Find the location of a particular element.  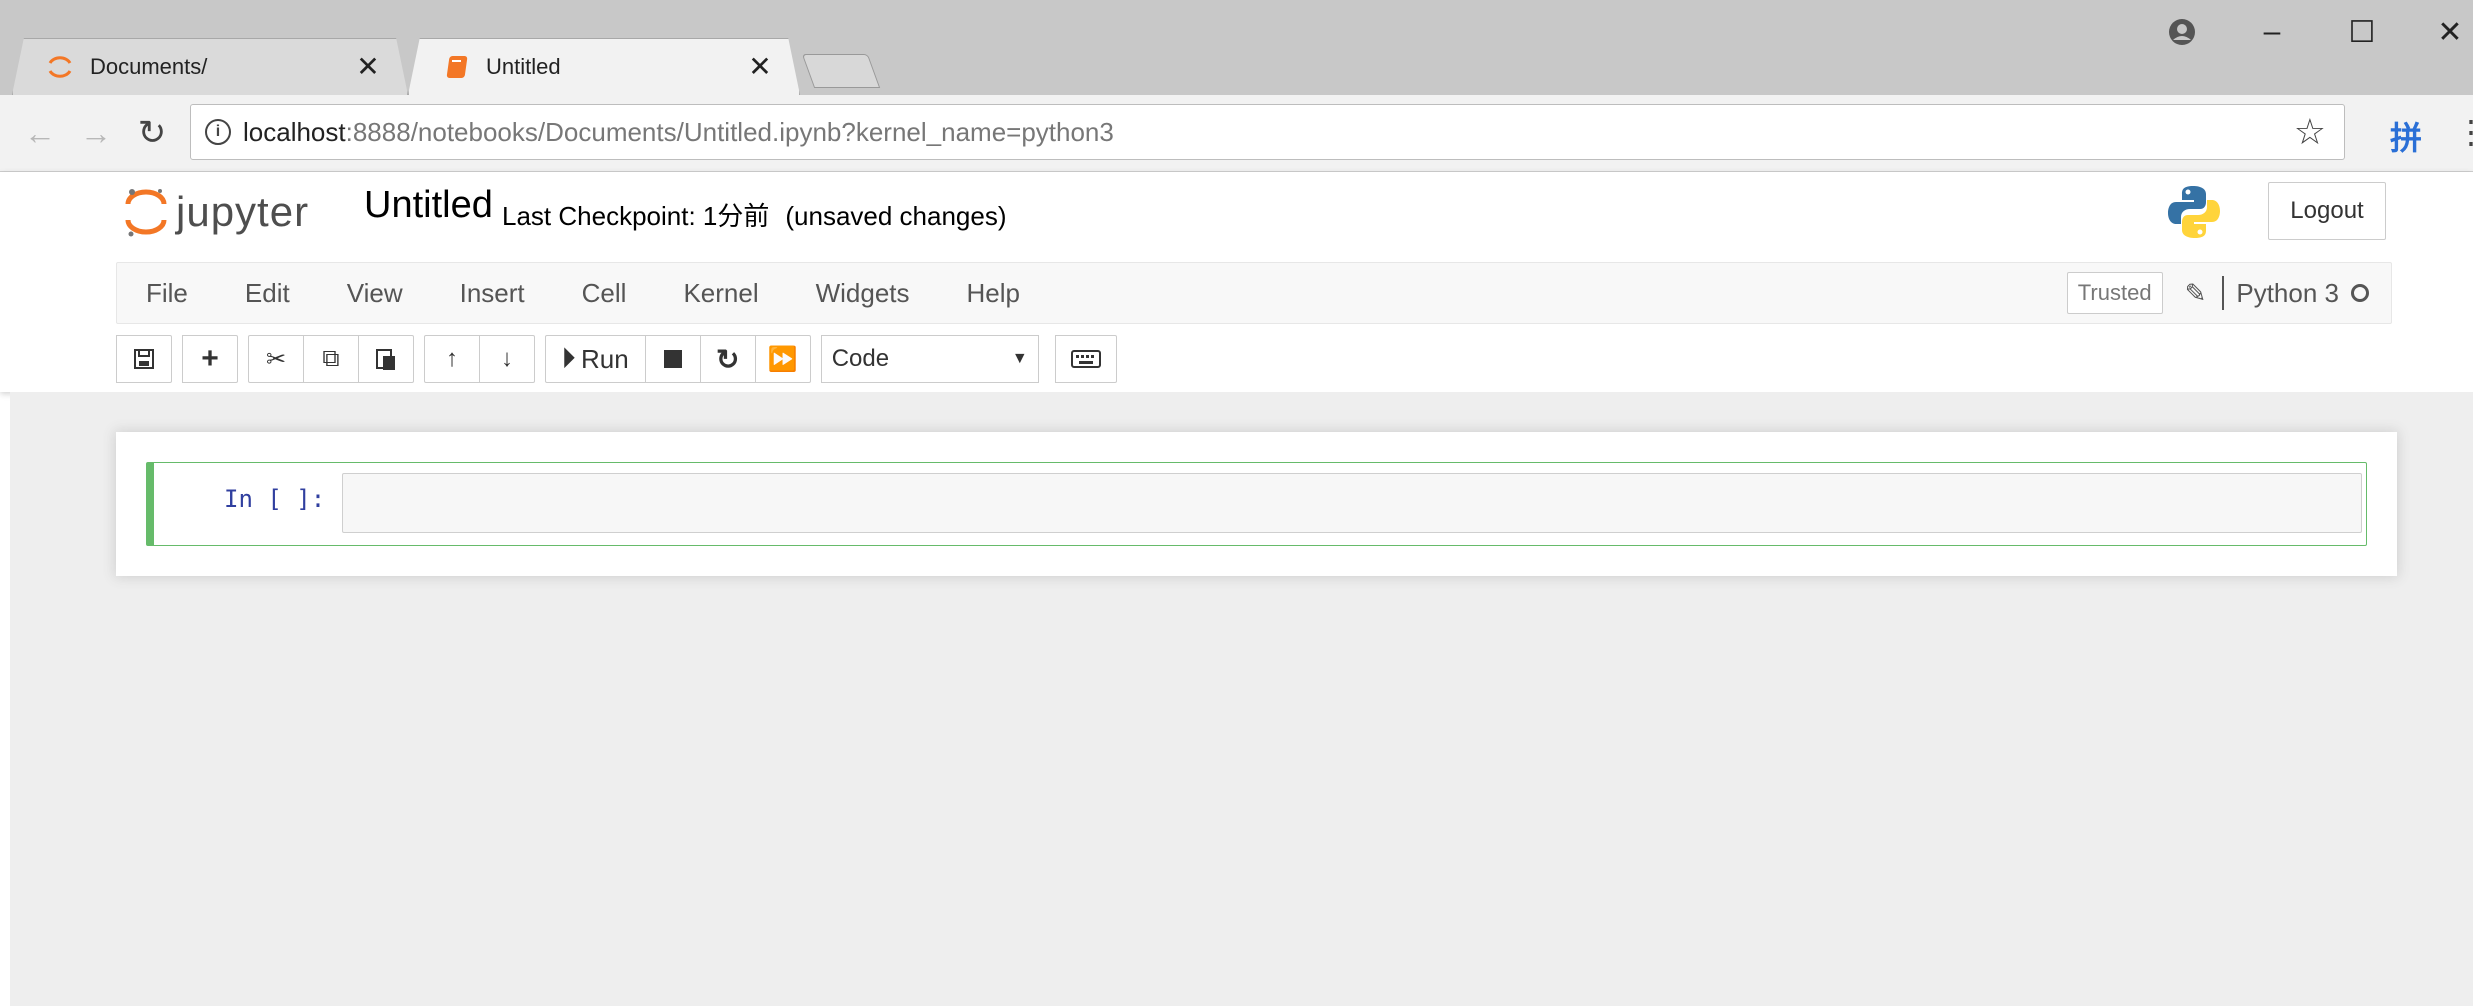

stop-icon is located at coordinates (672, 359).